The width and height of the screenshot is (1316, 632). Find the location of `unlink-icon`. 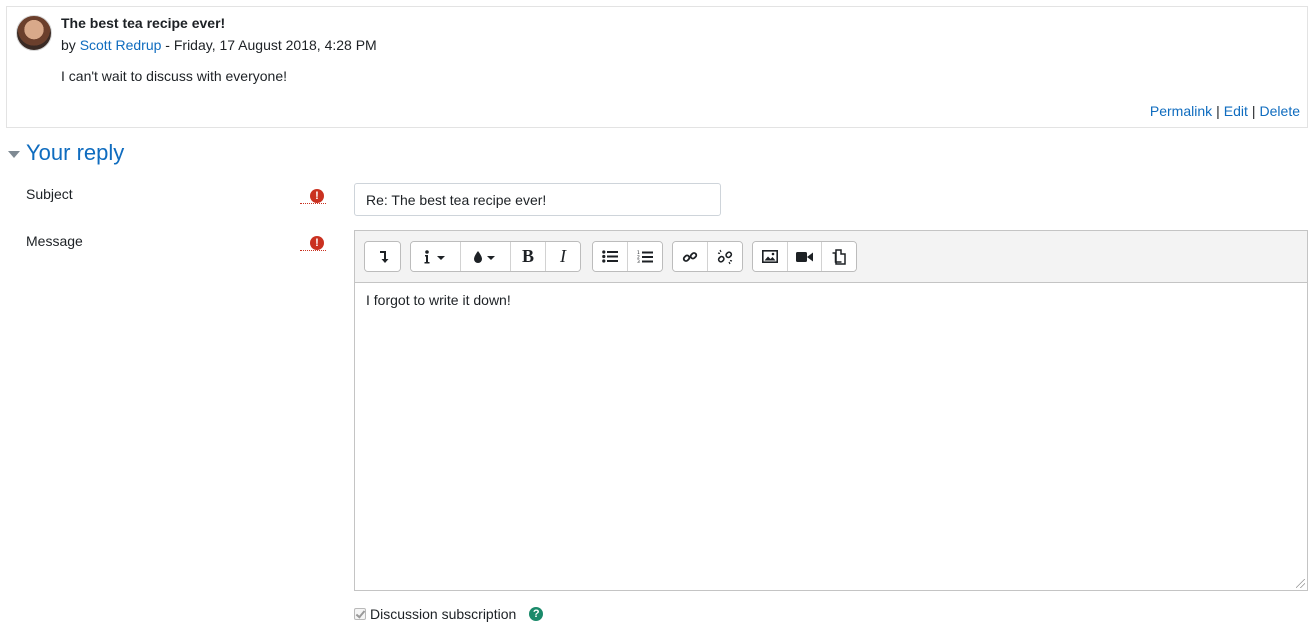

unlink-icon is located at coordinates (725, 256).